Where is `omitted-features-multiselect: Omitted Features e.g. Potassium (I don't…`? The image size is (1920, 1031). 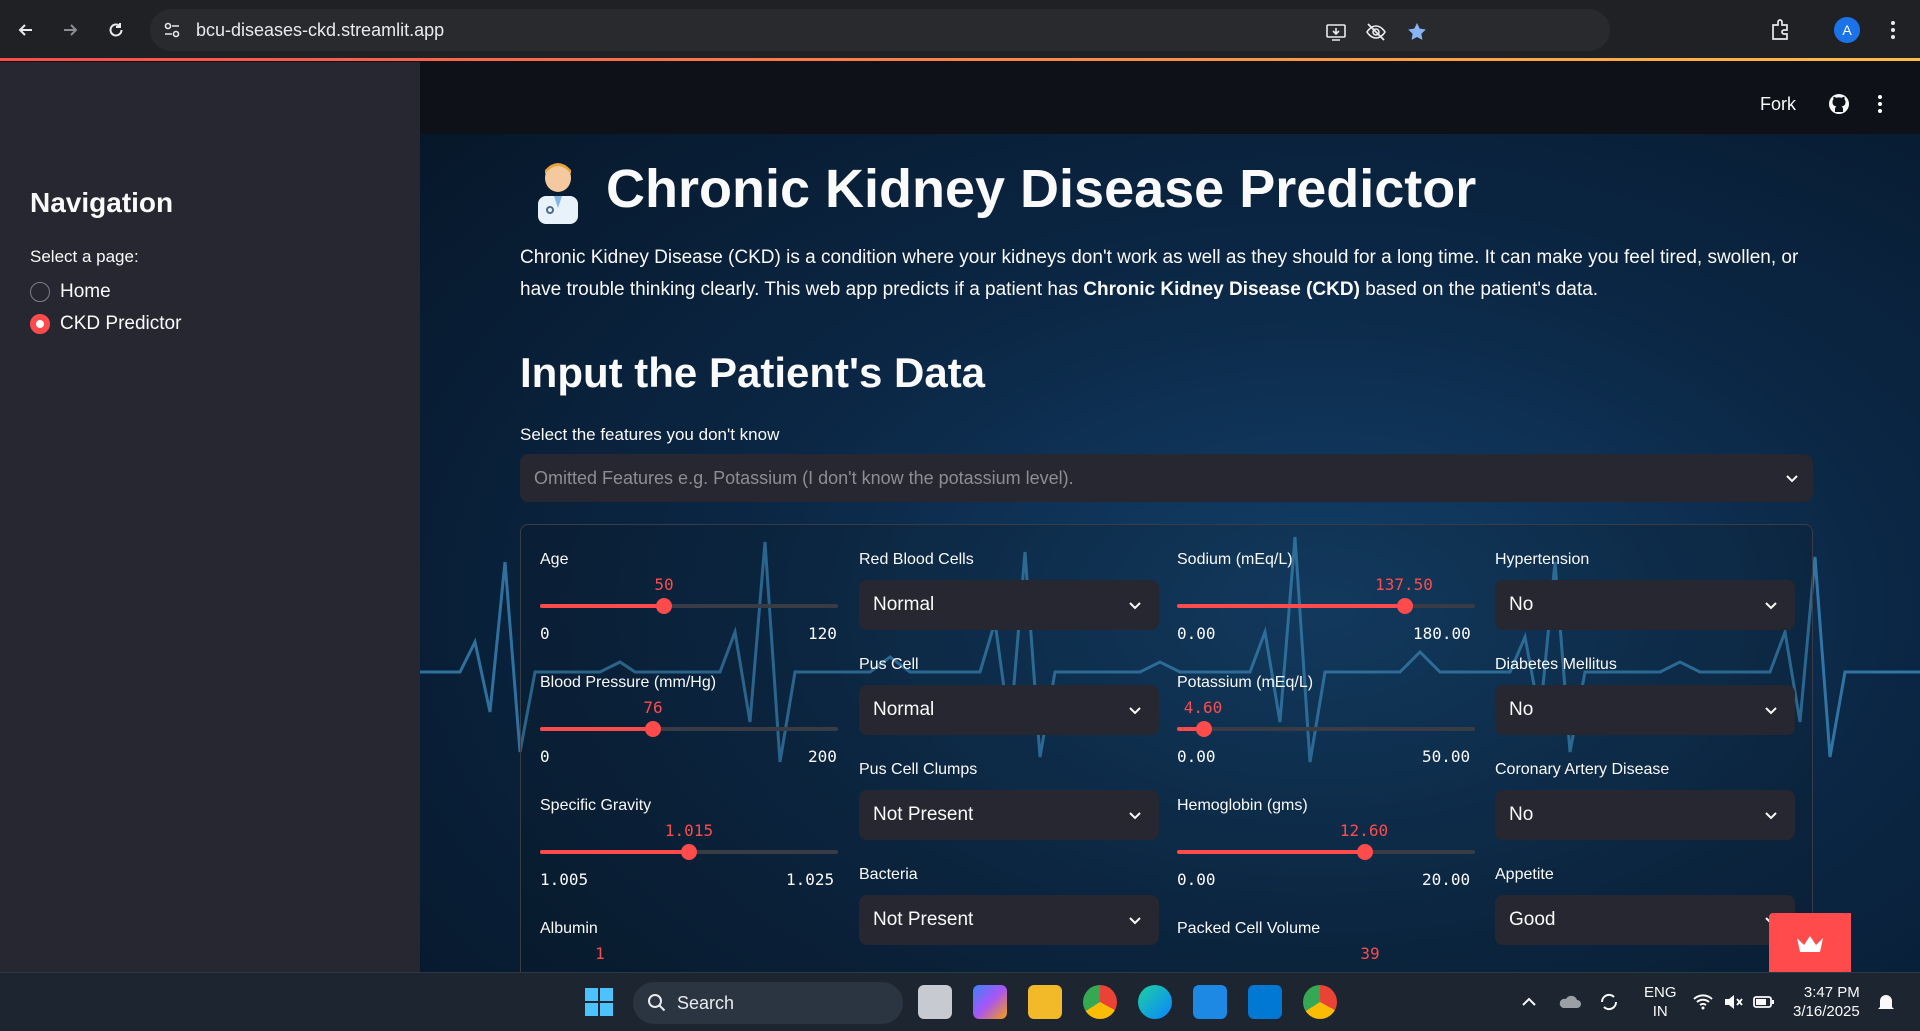 omitted-features-multiselect: Omitted Features e.g. Potassium (I don't… is located at coordinates (1166, 478).